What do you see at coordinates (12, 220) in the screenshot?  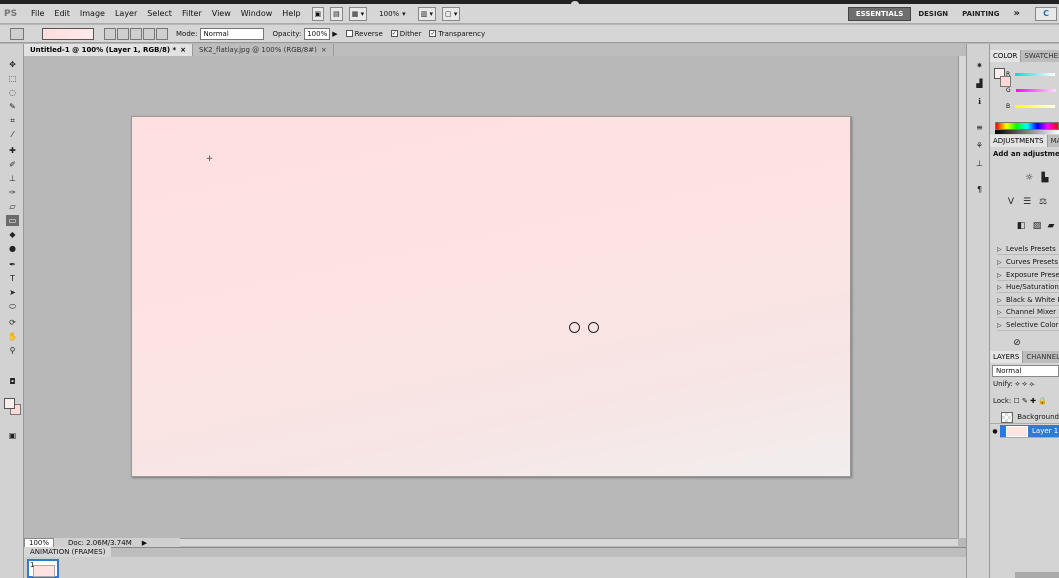 I see `gradient-tool-icon: ▭` at bounding box center [12, 220].